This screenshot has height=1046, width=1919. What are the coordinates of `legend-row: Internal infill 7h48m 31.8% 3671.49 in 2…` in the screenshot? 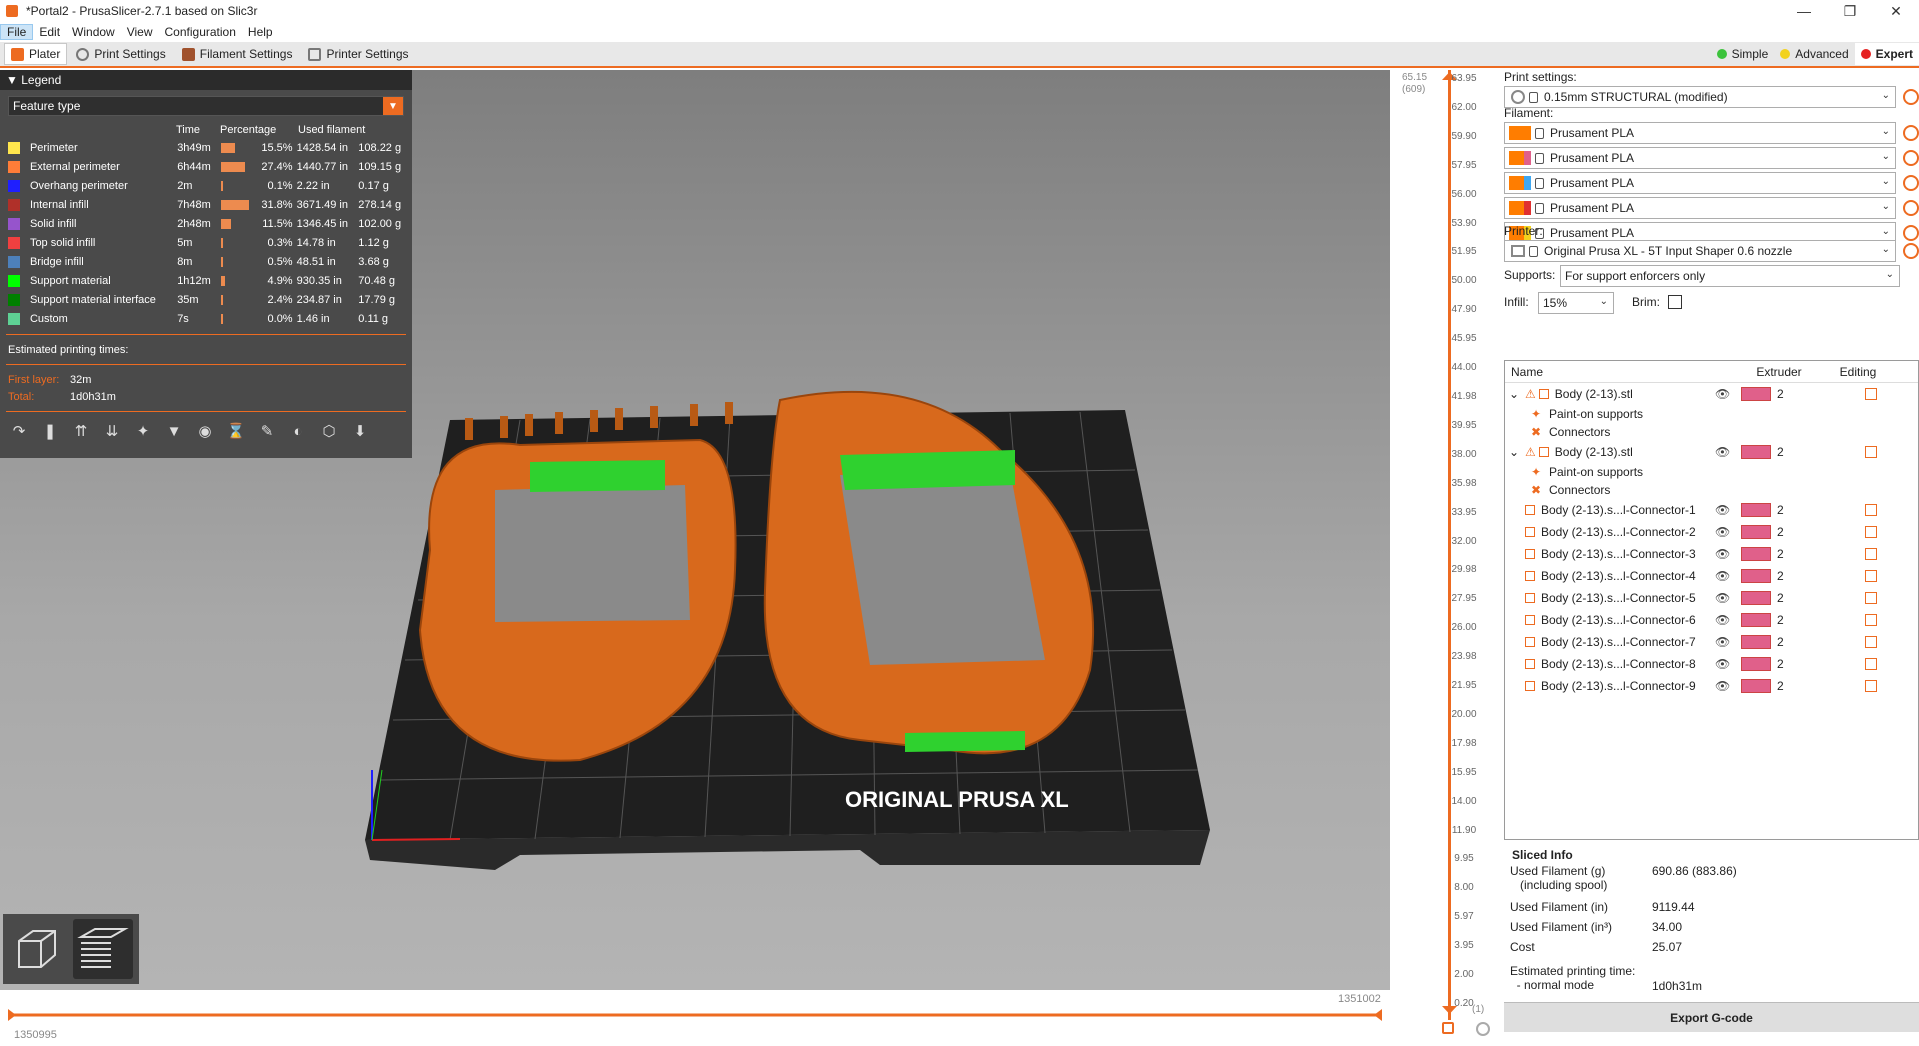 It's located at (206, 204).